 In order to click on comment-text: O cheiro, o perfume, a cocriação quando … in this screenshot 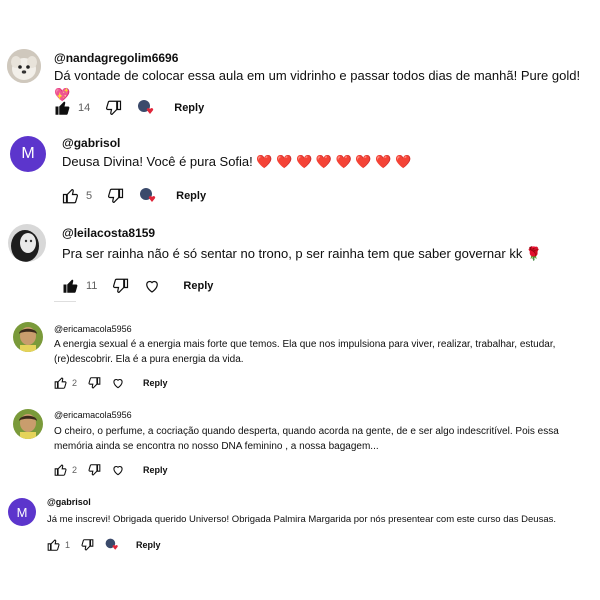, I will do `click(306, 439)`.